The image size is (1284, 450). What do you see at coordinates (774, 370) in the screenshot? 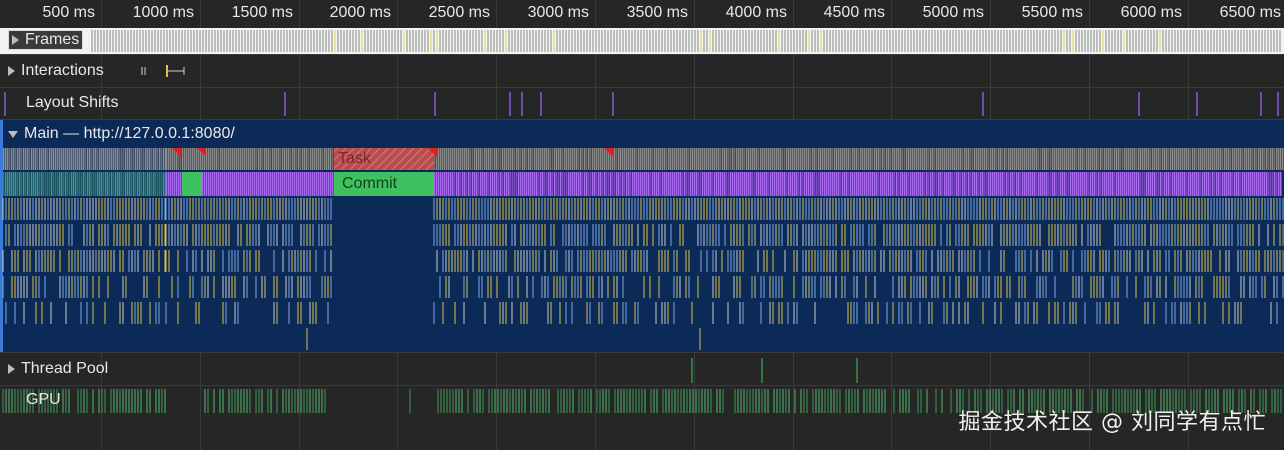
I see `thread-pool-markers` at bounding box center [774, 370].